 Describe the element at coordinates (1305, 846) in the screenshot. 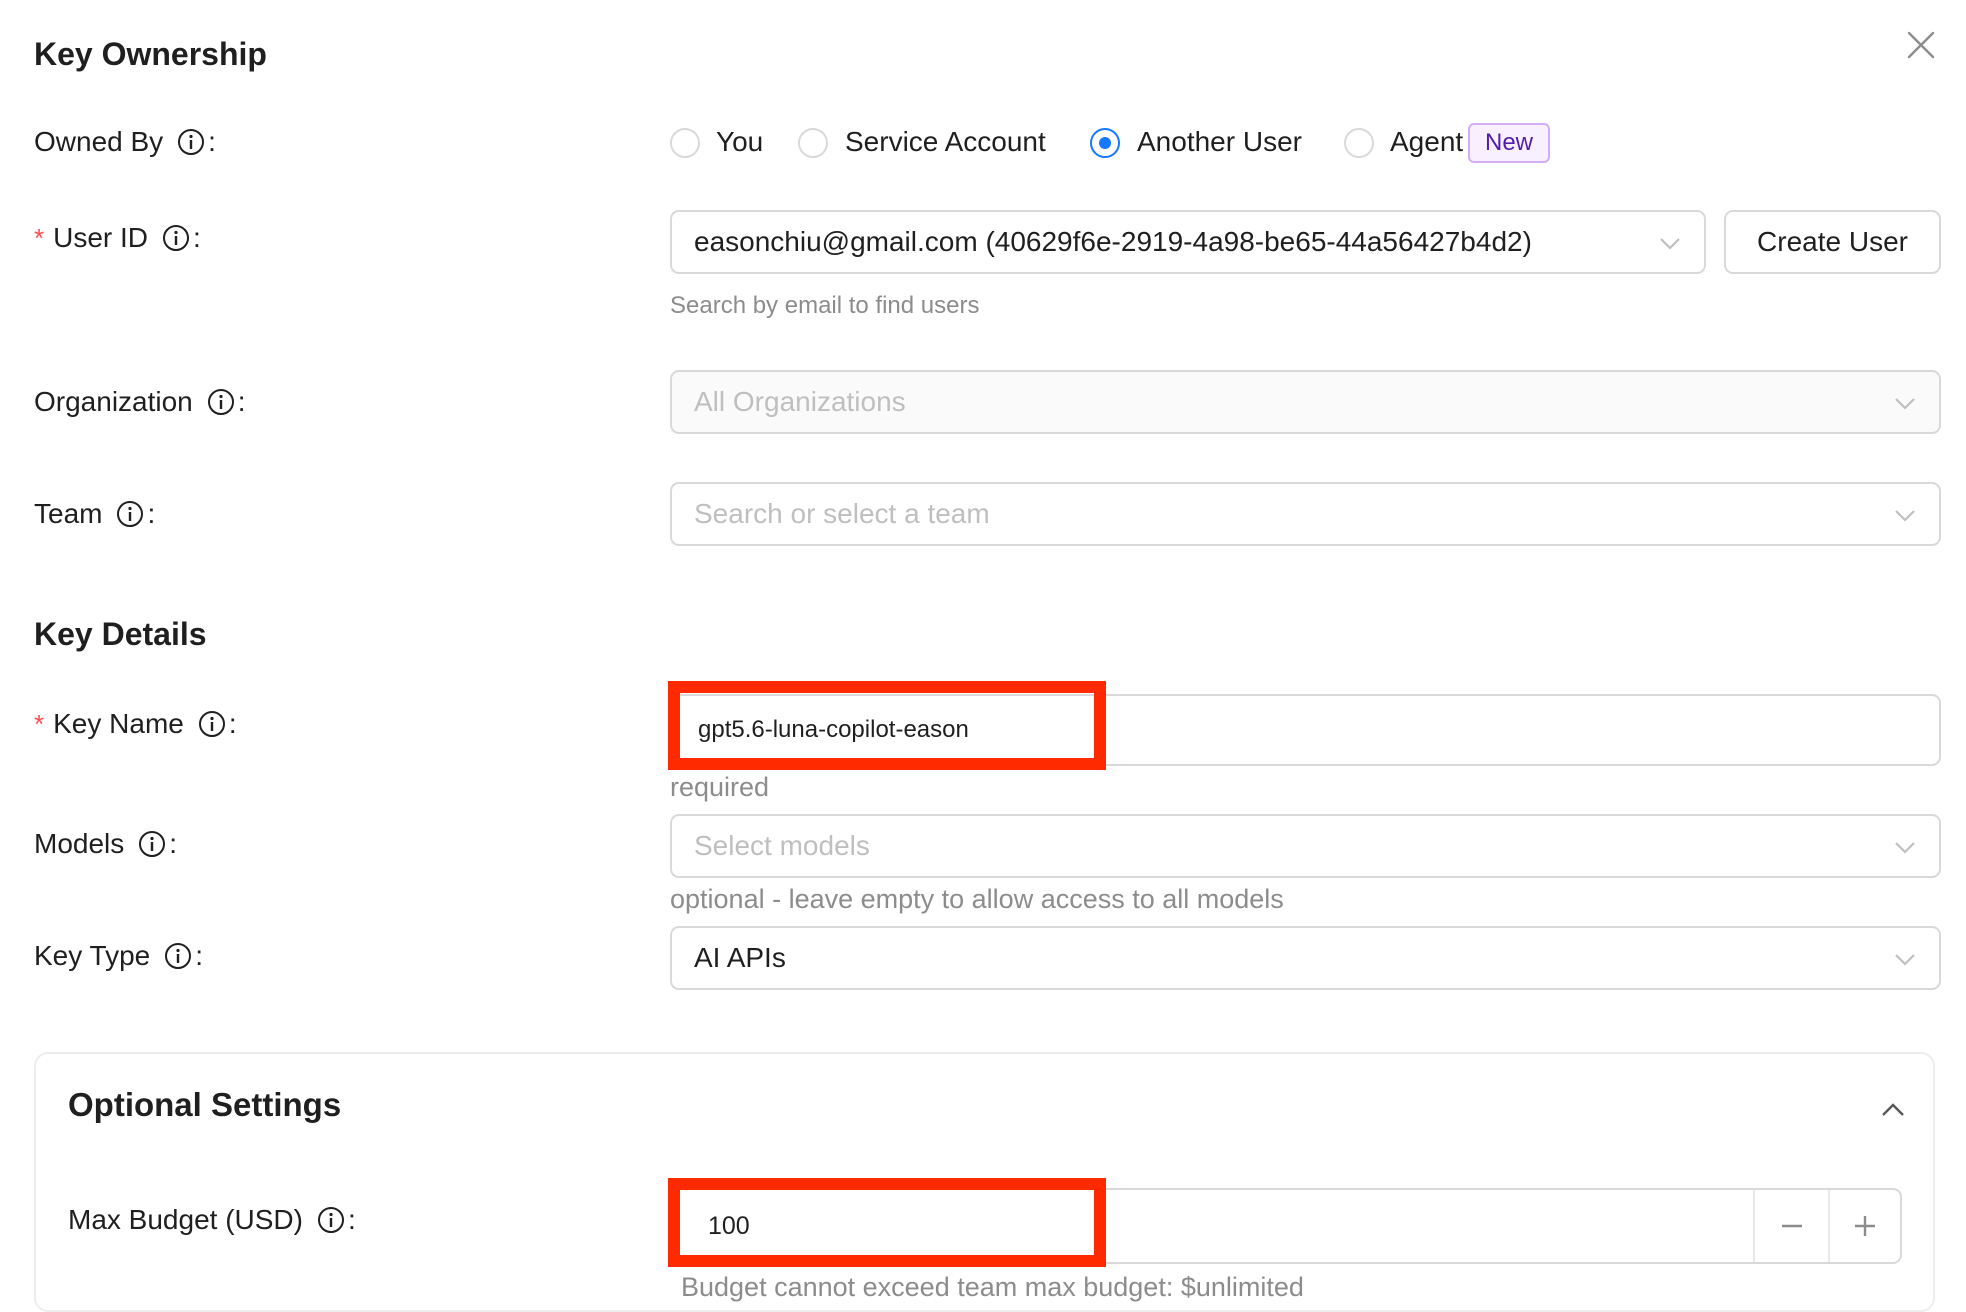

I see `models-select: Select models` at that location.